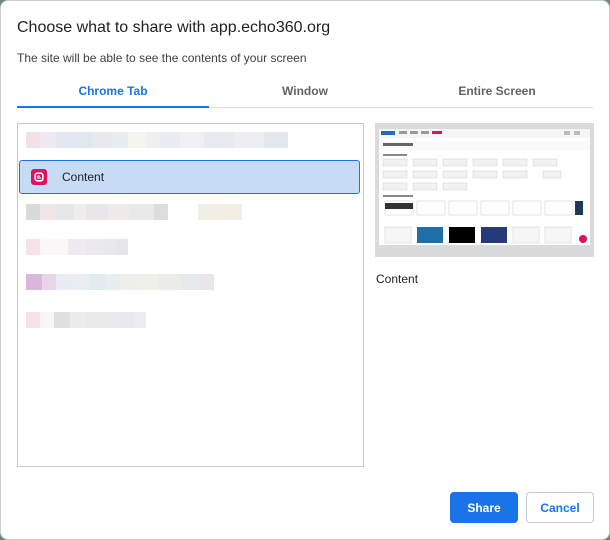  I want to click on cancel-button: Cancel, so click(560, 507).